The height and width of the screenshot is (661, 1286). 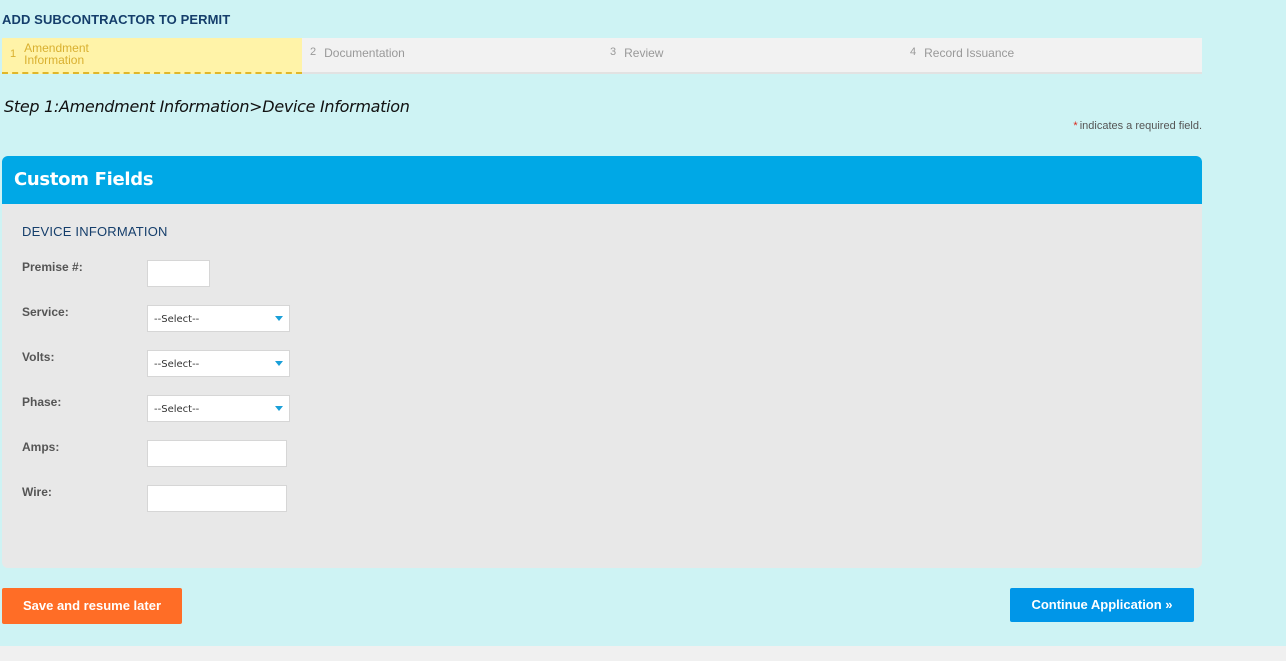 I want to click on amps-label: Amps:, so click(x=41, y=447).